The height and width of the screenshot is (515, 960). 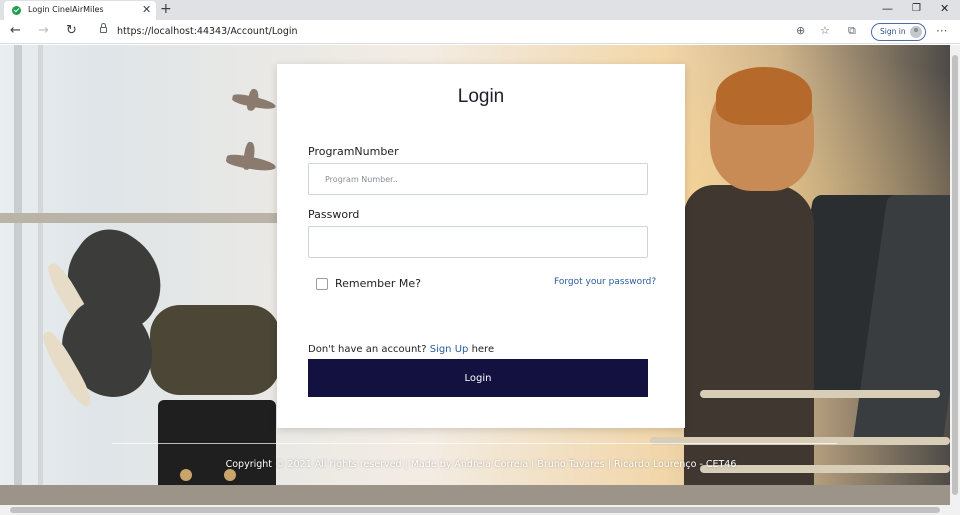 What do you see at coordinates (916, 32) in the screenshot?
I see `profile-avatar-icon` at bounding box center [916, 32].